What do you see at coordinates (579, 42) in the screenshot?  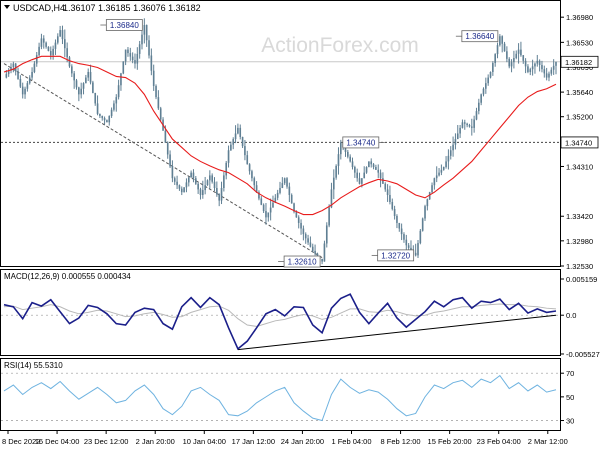 I see `price-tick-label: 1.36530` at bounding box center [579, 42].